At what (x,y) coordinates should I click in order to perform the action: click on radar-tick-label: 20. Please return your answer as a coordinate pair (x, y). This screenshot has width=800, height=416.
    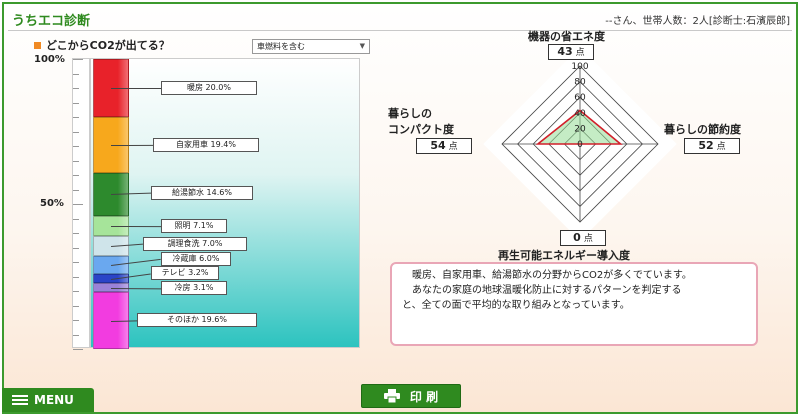
    Looking at the image, I should click on (580, 129).